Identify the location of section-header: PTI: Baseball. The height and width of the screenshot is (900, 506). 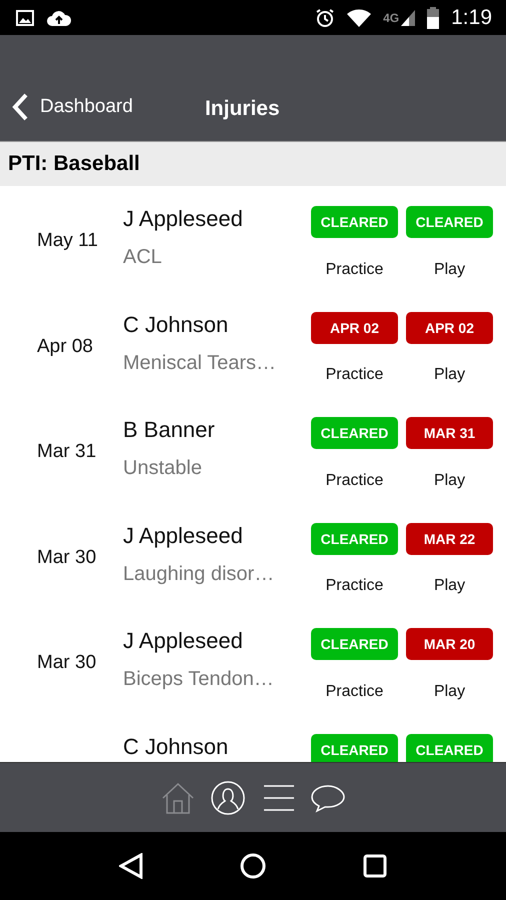
(253, 163).